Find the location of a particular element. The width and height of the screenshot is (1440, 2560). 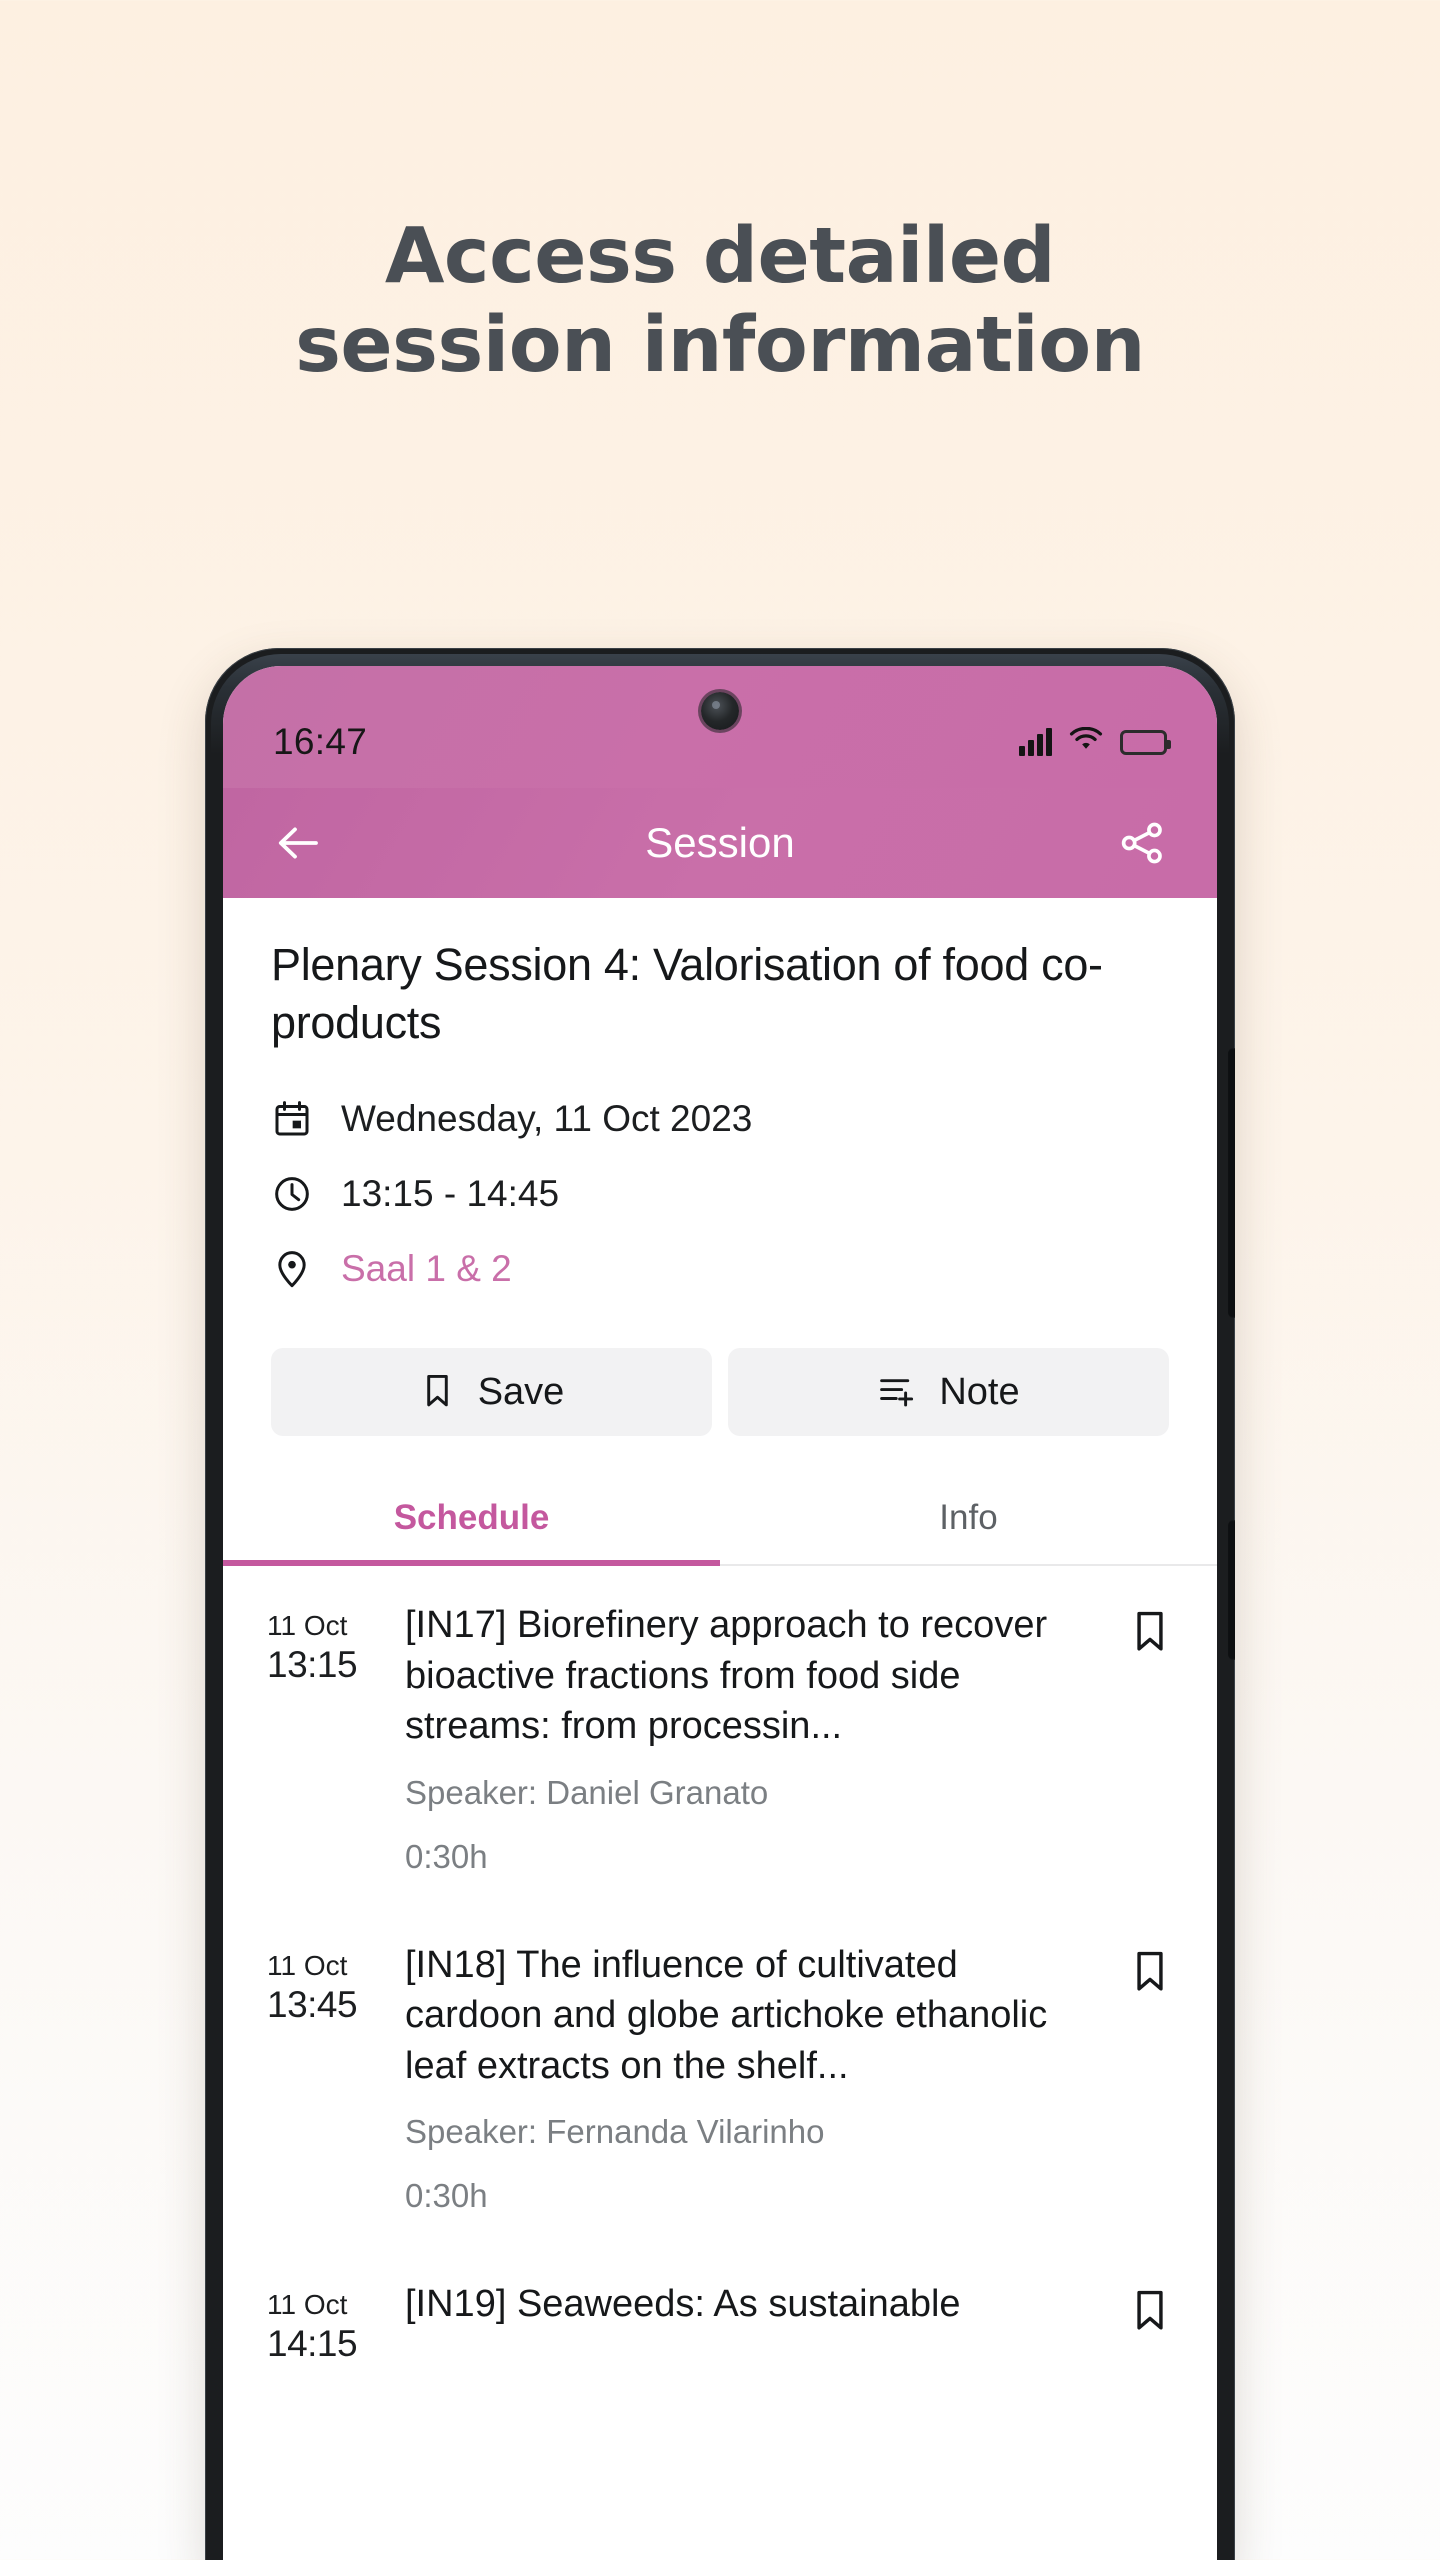

location-pin-icon is located at coordinates (292, 1269).